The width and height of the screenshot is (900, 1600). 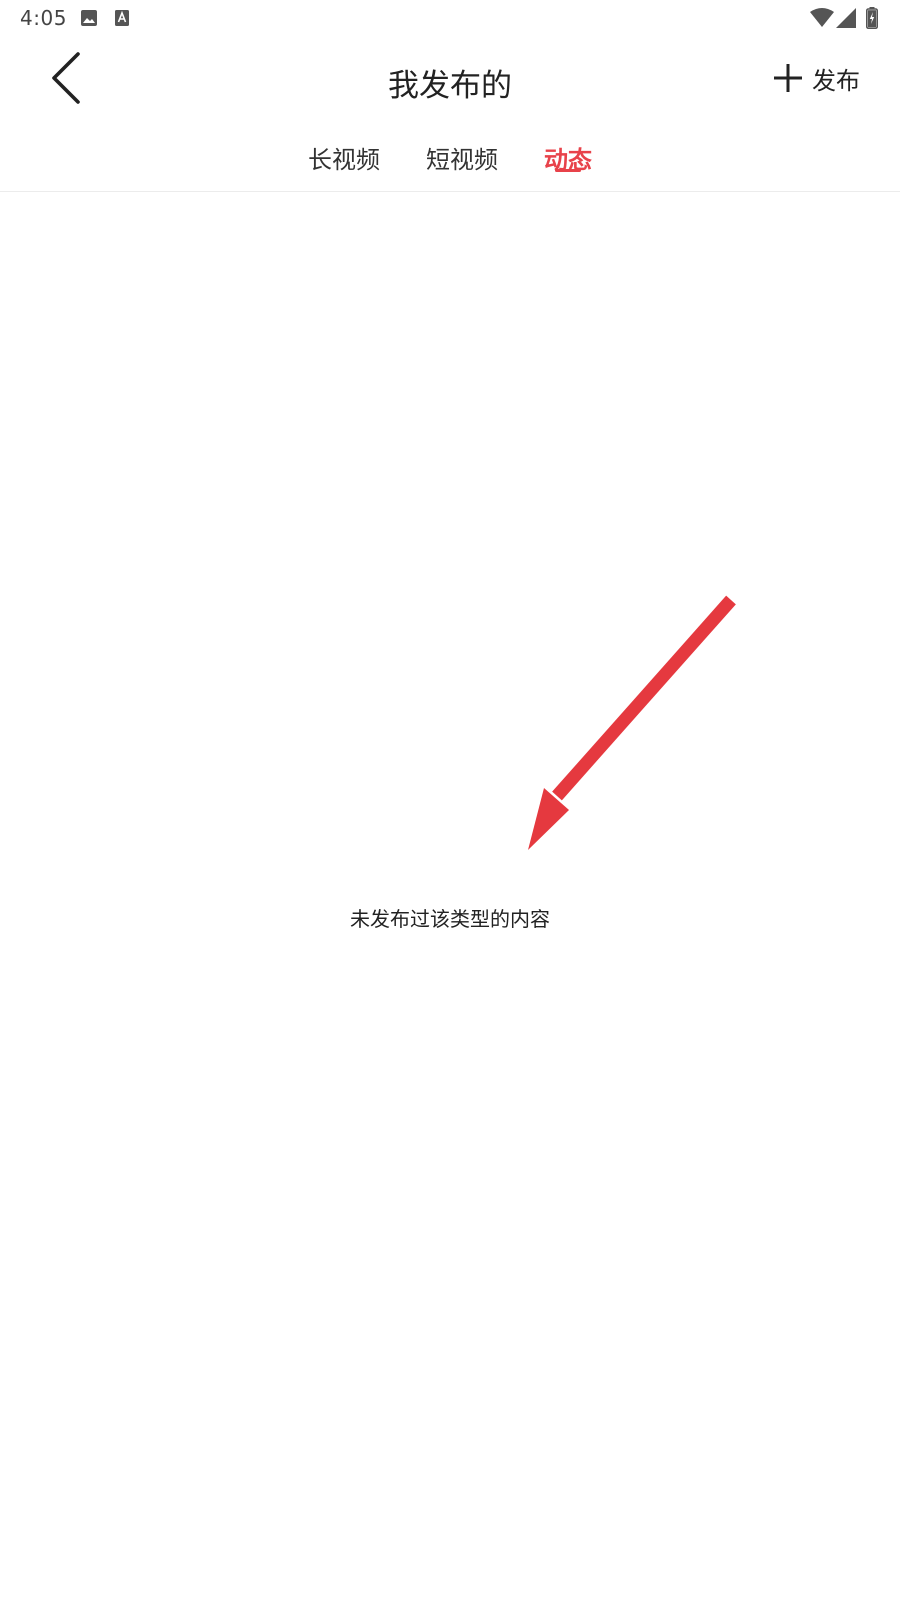 I want to click on status-time: 4:05, so click(x=43, y=18).